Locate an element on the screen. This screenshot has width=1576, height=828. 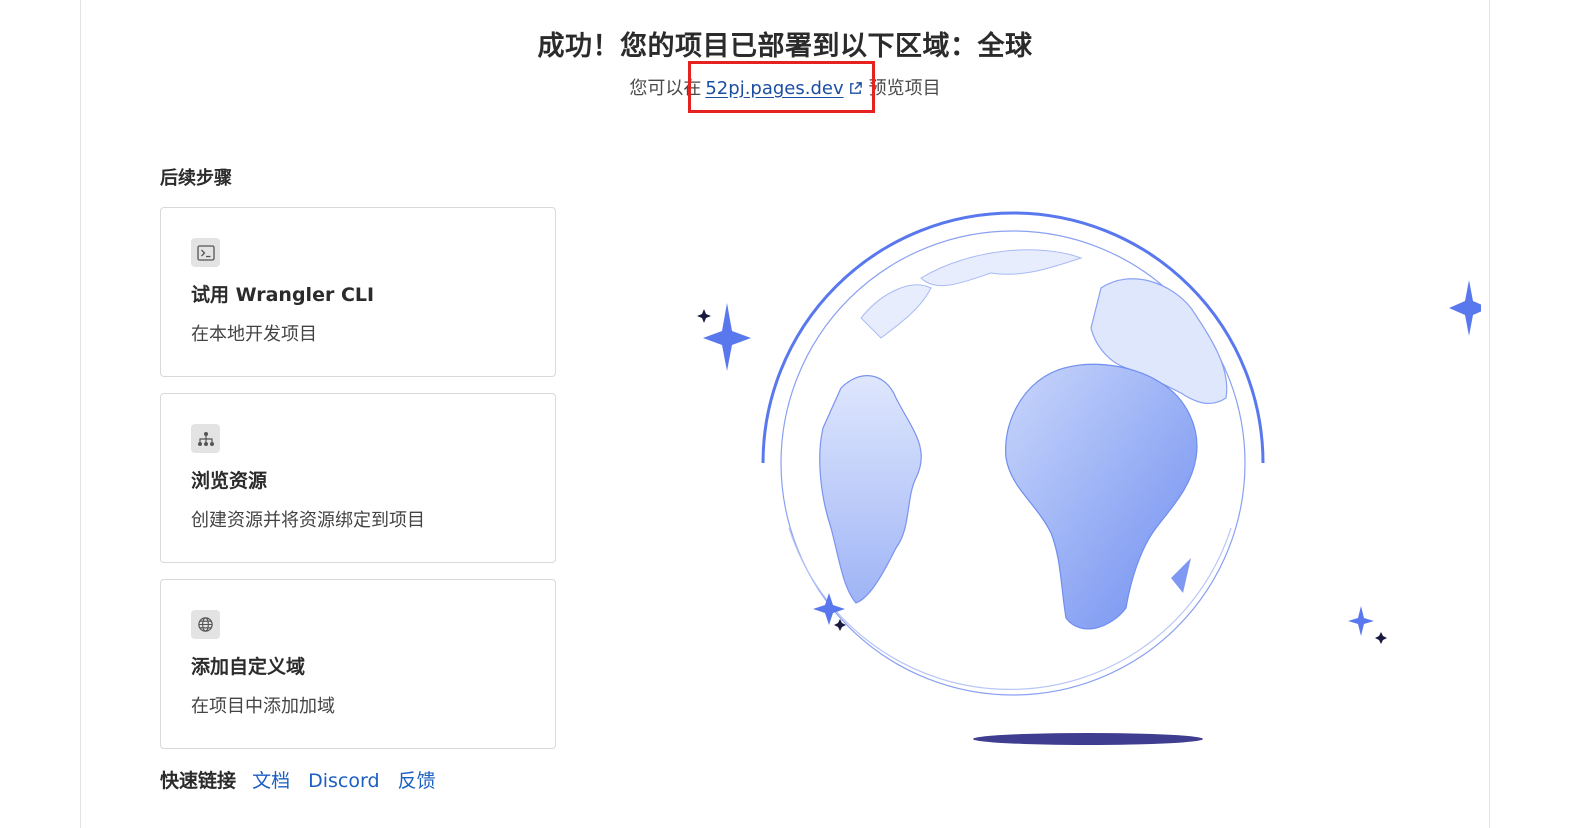
card-custom-domain: 添加自定义域 在项目中添加加域 is located at coordinates (358, 664).